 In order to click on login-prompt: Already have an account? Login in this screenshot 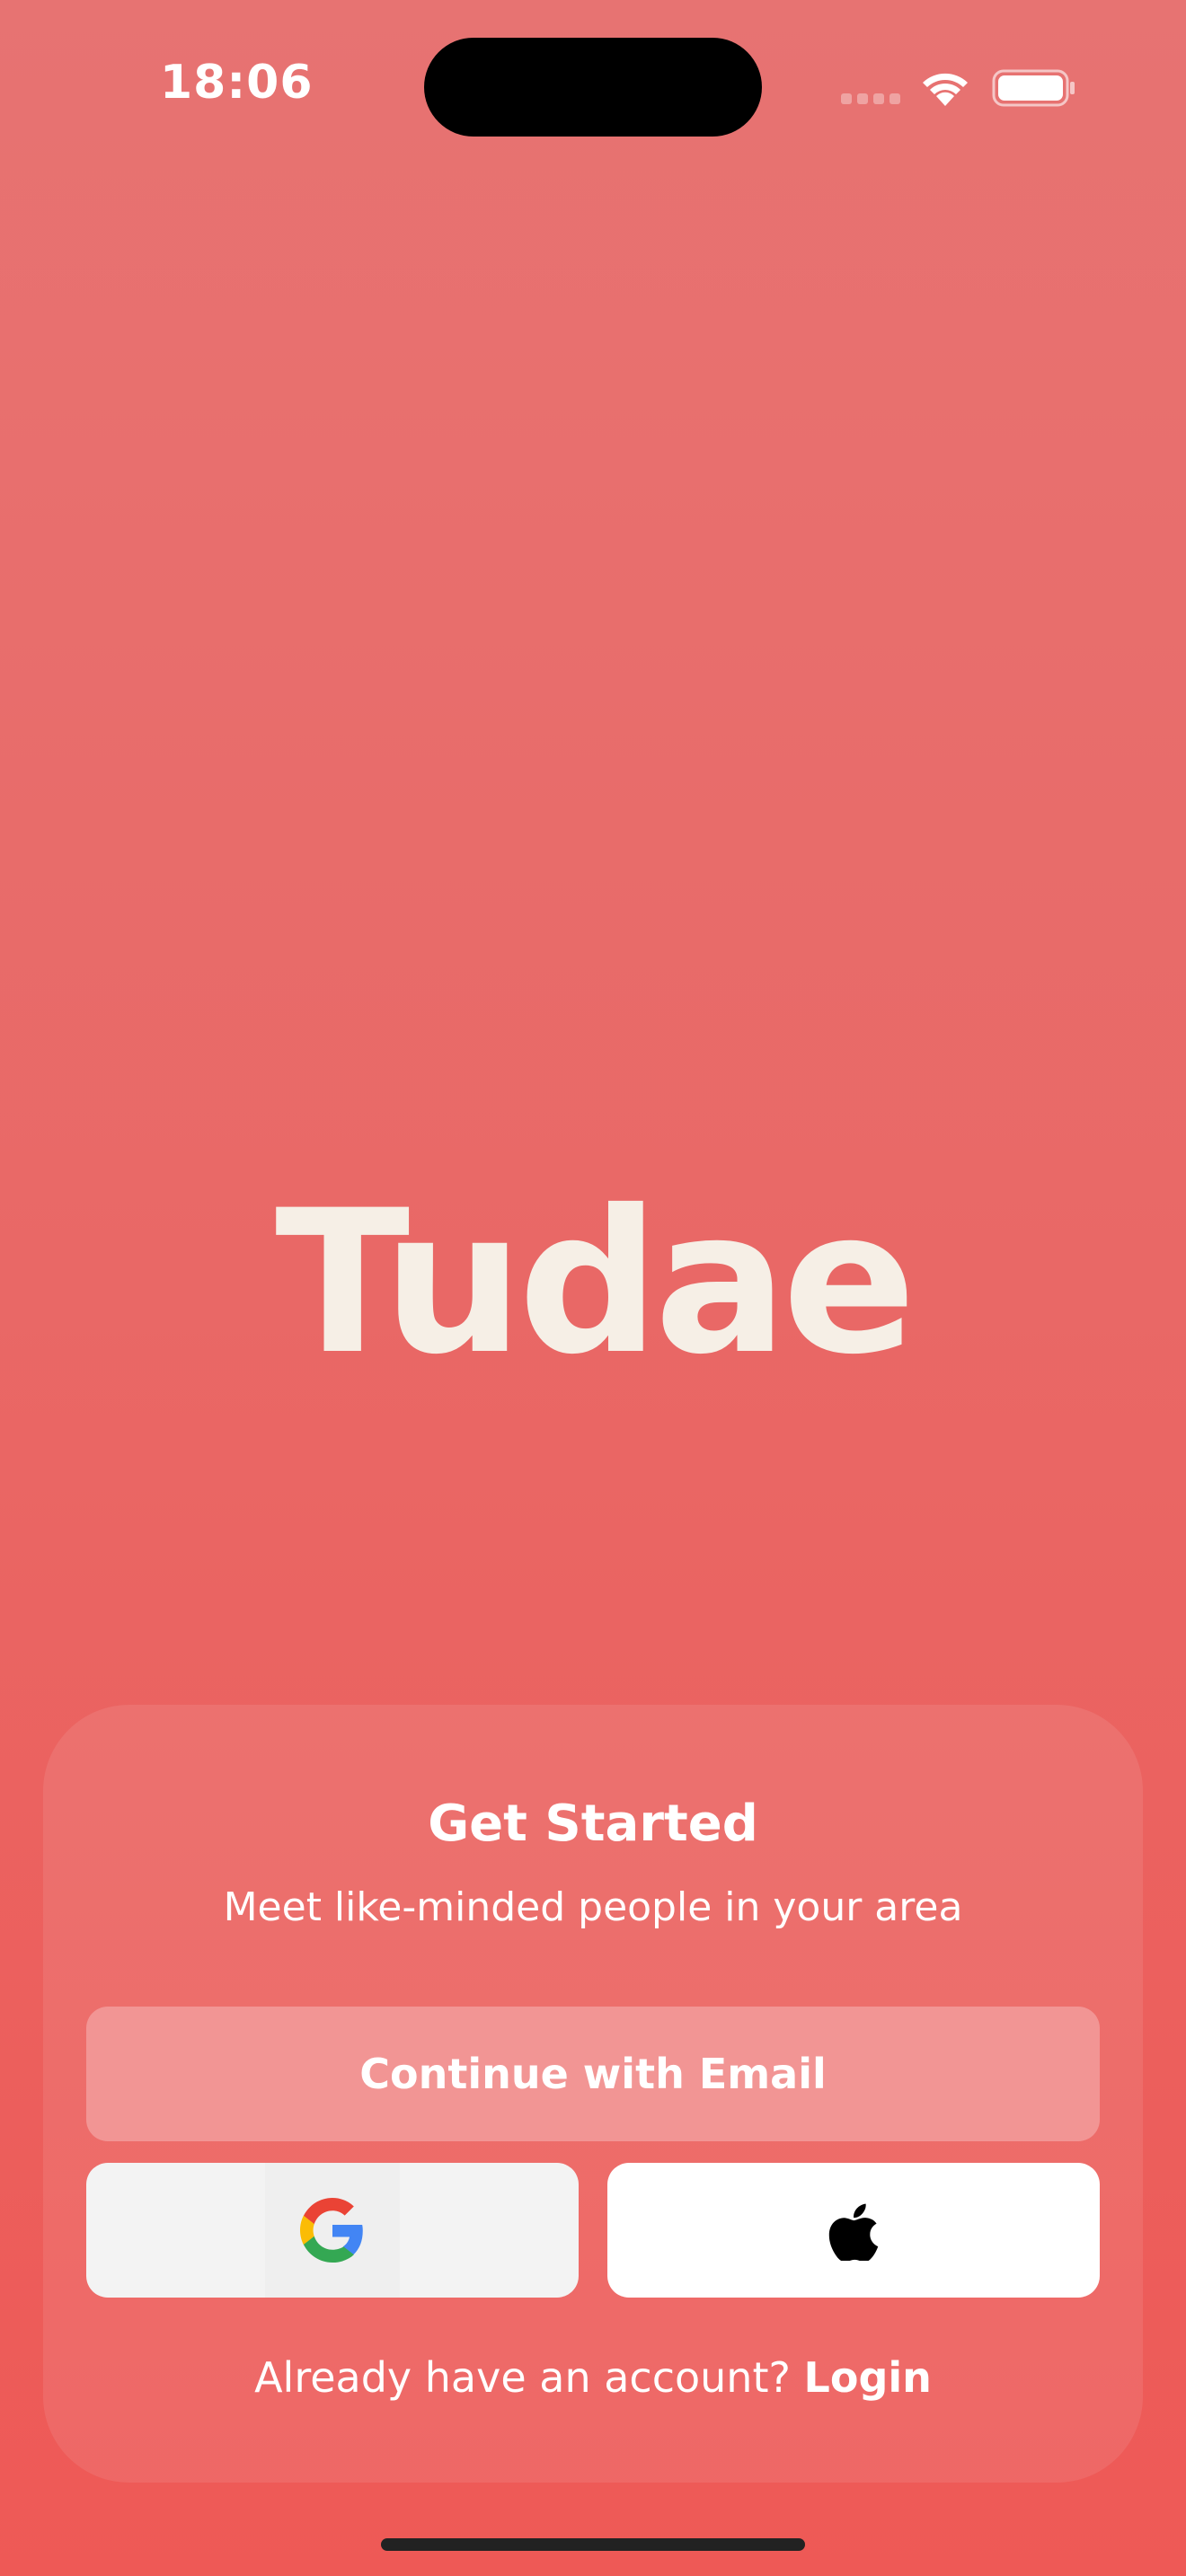, I will do `click(593, 2377)`.